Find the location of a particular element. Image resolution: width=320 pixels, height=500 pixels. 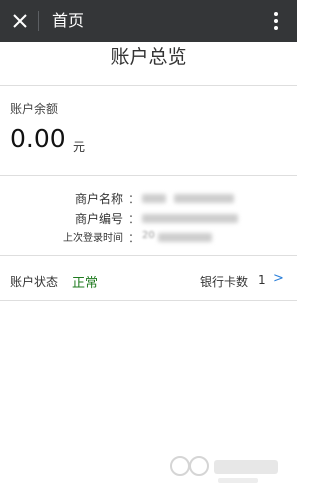

merchant-name-label: 商户名称 is located at coordinates (98, 199).